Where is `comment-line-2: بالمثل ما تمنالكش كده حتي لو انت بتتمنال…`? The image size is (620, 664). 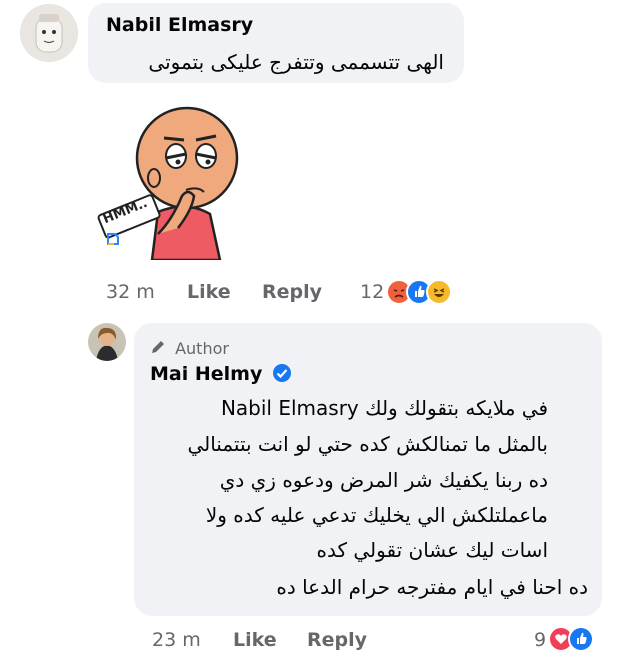
comment-line-2: بالمثل ما تمنالكش كده حتي لو انت بتتمنال… is located at coordinates (367, 444).